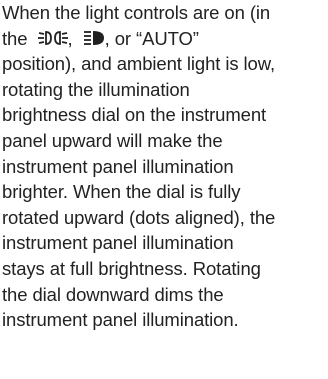 The image size is (328, 379). Describe the element at coordinates (121, 192) in the screenshot. I see `paragraph-line-7: brighter. When the dial is fully` at that location.